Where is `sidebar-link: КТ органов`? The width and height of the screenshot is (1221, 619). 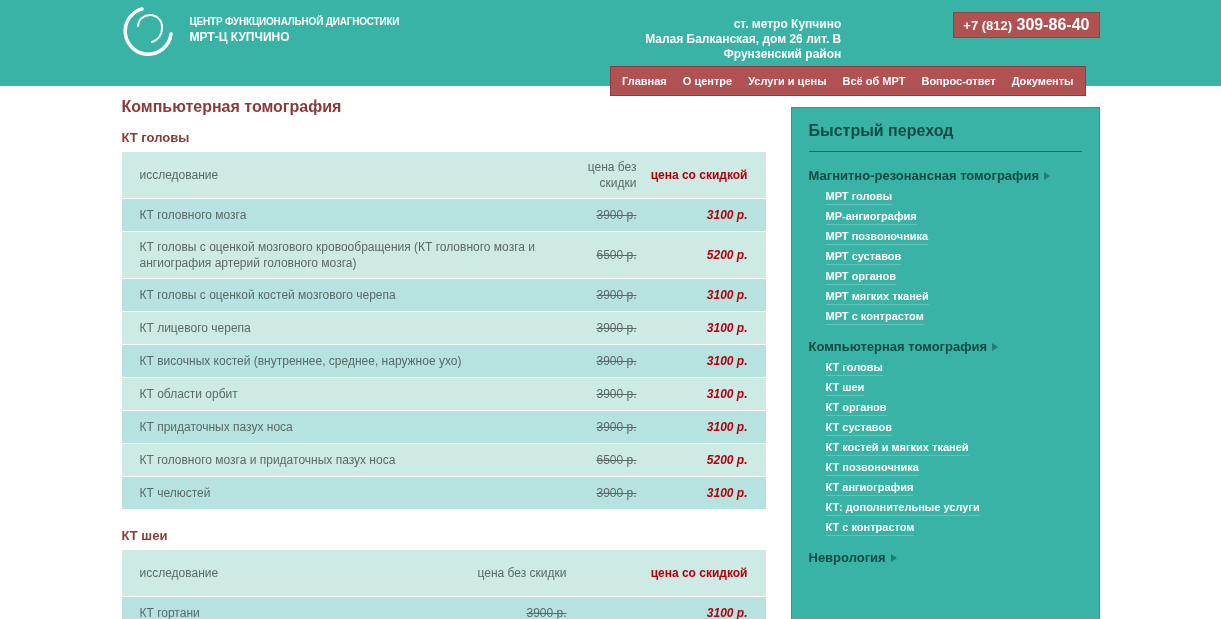 sidebar-link: КТ органов is located at coordinates (856, 407).